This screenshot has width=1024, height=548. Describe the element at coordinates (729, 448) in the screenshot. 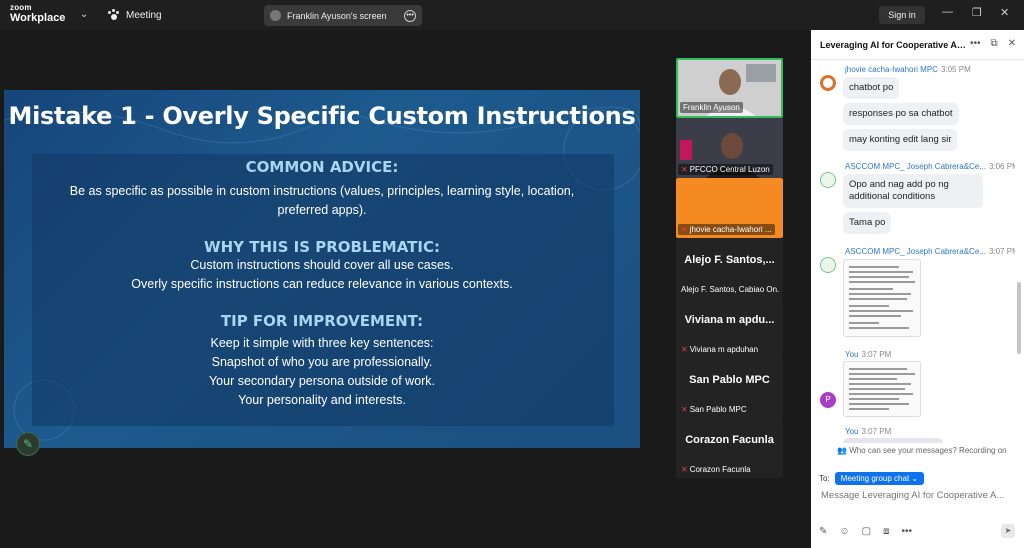

I see `participant-tile: Corazon Facunla ✕ Corazon Facunla` at that location.